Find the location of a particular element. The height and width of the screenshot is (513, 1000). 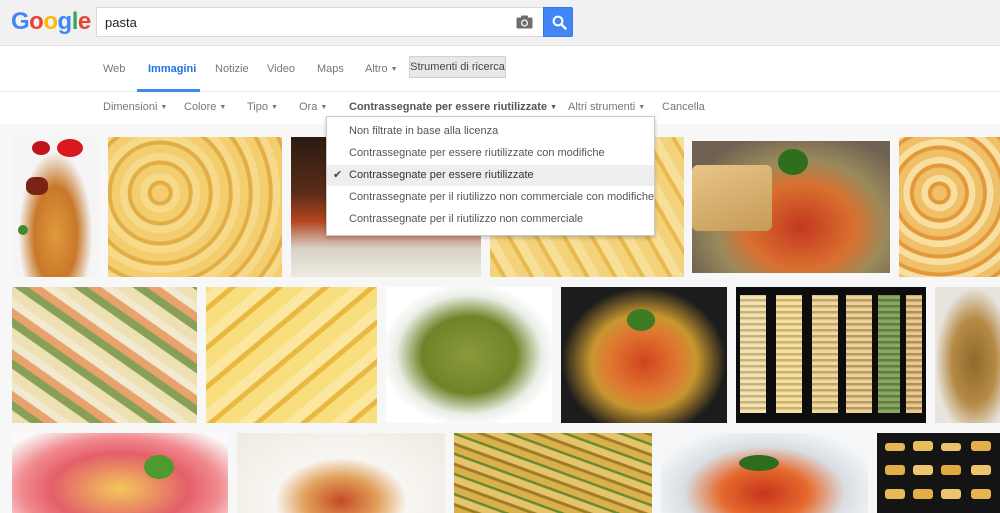

logo-letter: G is located at coordinates (20, 21).